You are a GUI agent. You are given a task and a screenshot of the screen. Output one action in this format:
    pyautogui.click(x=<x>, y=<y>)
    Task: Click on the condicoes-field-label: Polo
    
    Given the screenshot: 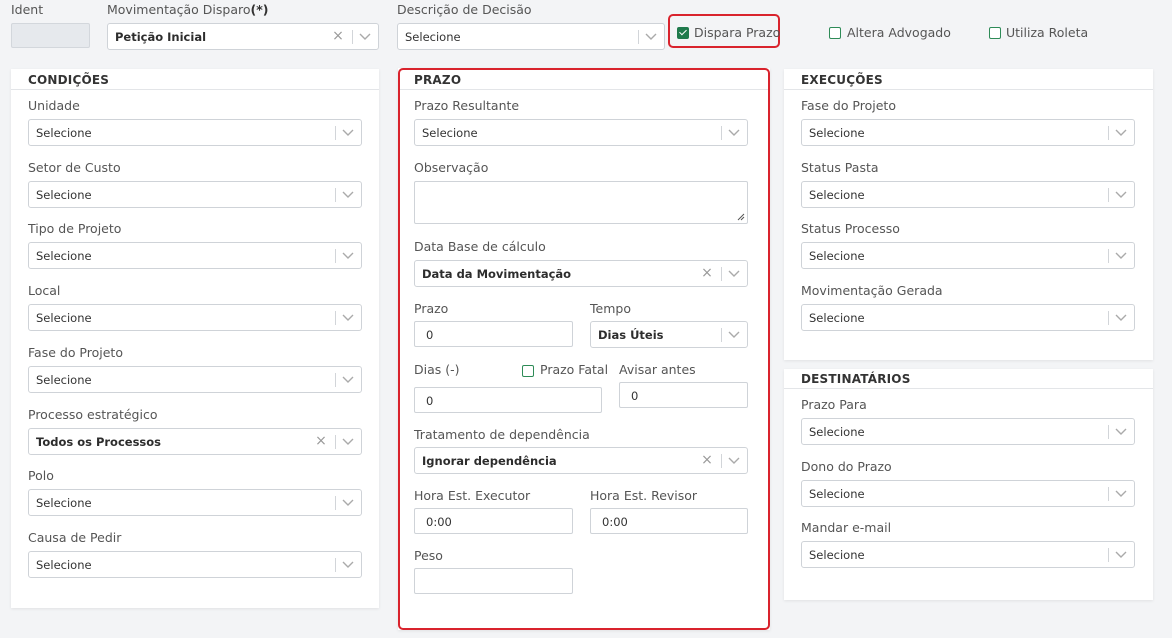 What is the action you would take?
    pyautogui.click(x=41, y=476)
    